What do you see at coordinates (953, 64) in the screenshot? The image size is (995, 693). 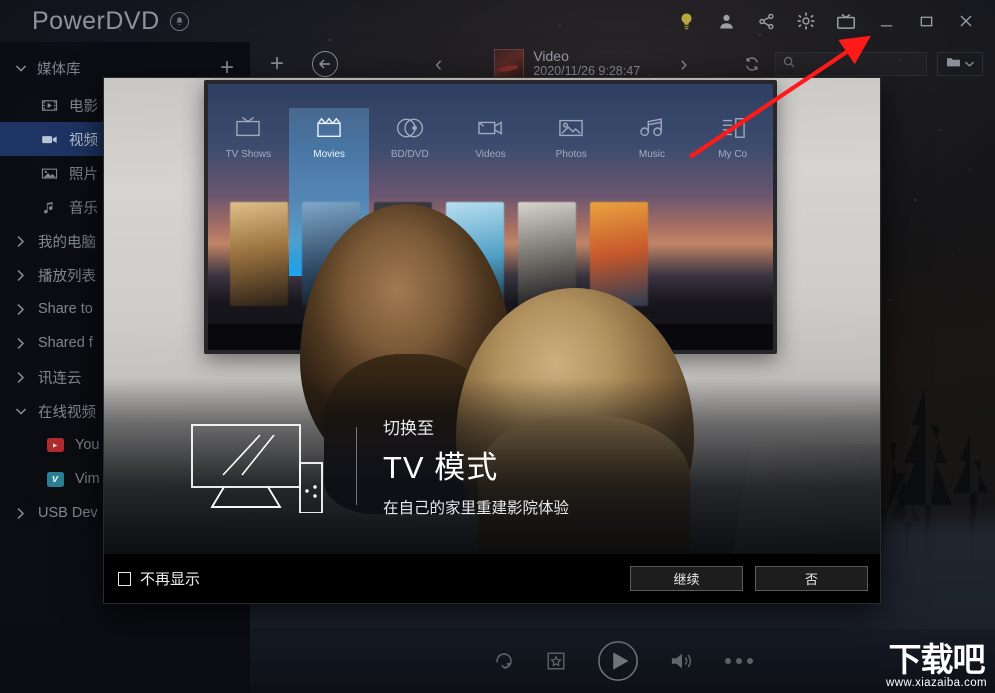 I see `folder-icon` at bounding box center [953, 64].